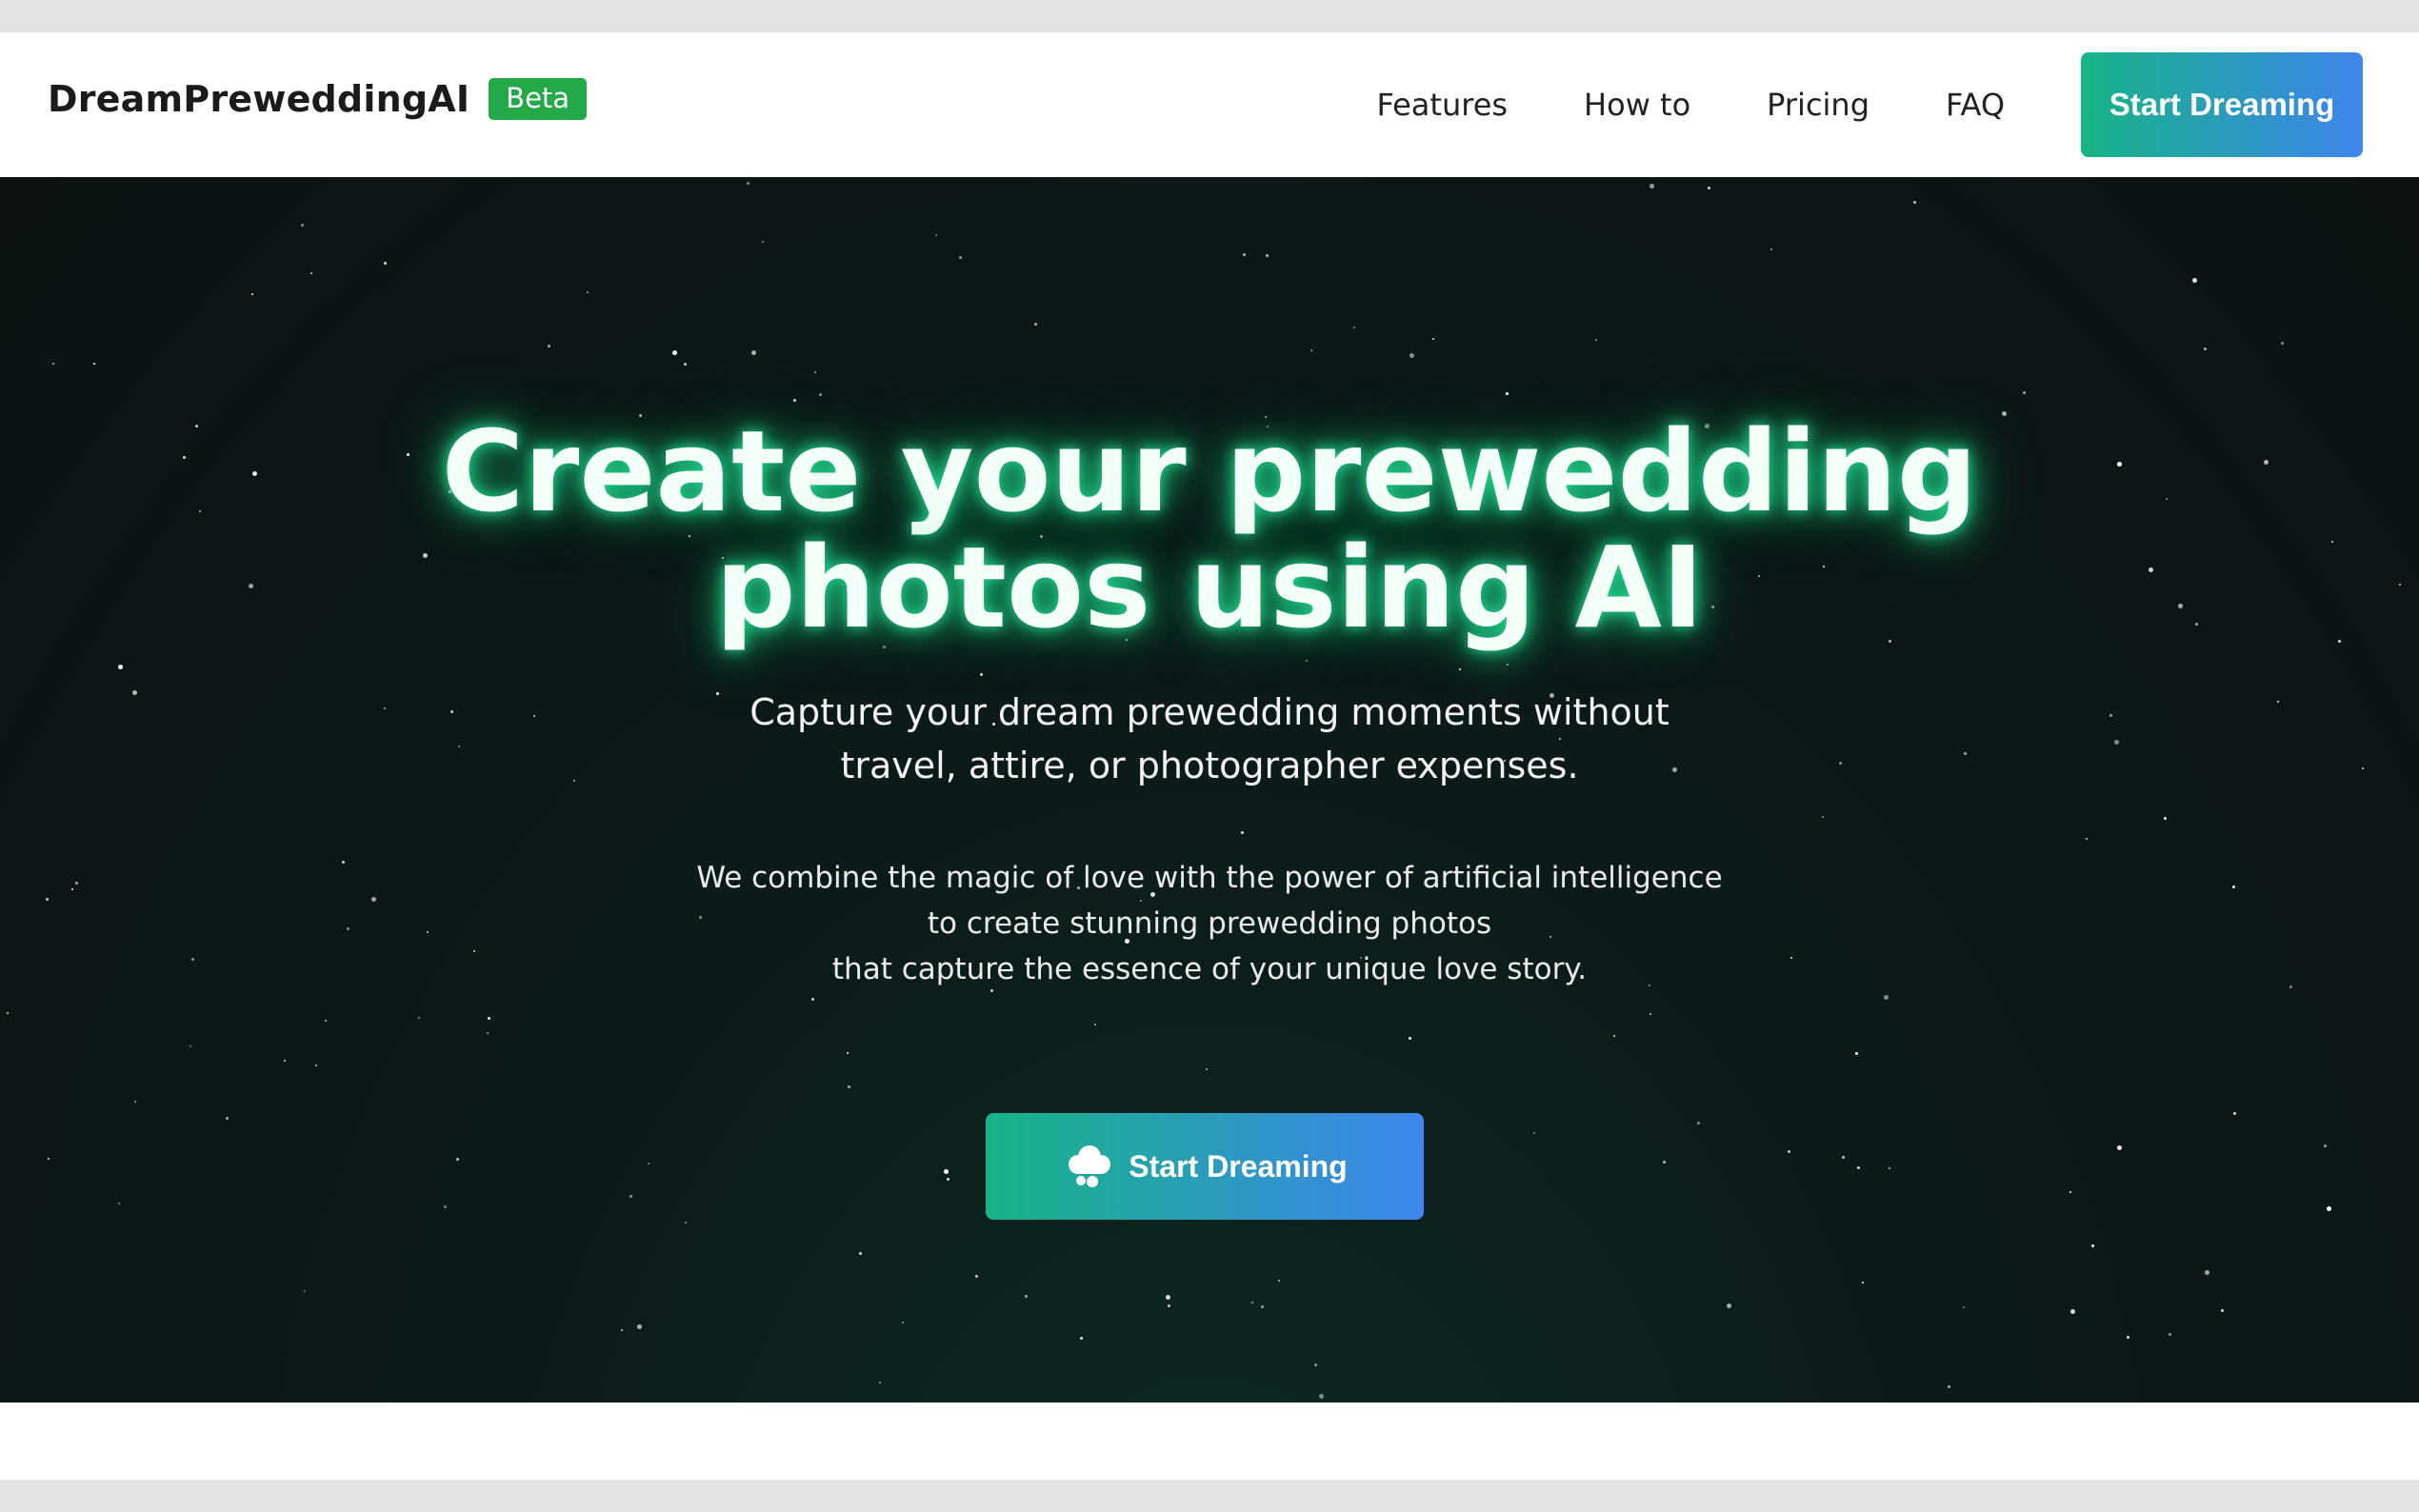 The width and height of the screenshot is (2419, 1512). What do you see at coordinates (259, 99) in the screenshot?
I see `brand-name: DreamPreweddingAI` at bounding box center [259, 99].